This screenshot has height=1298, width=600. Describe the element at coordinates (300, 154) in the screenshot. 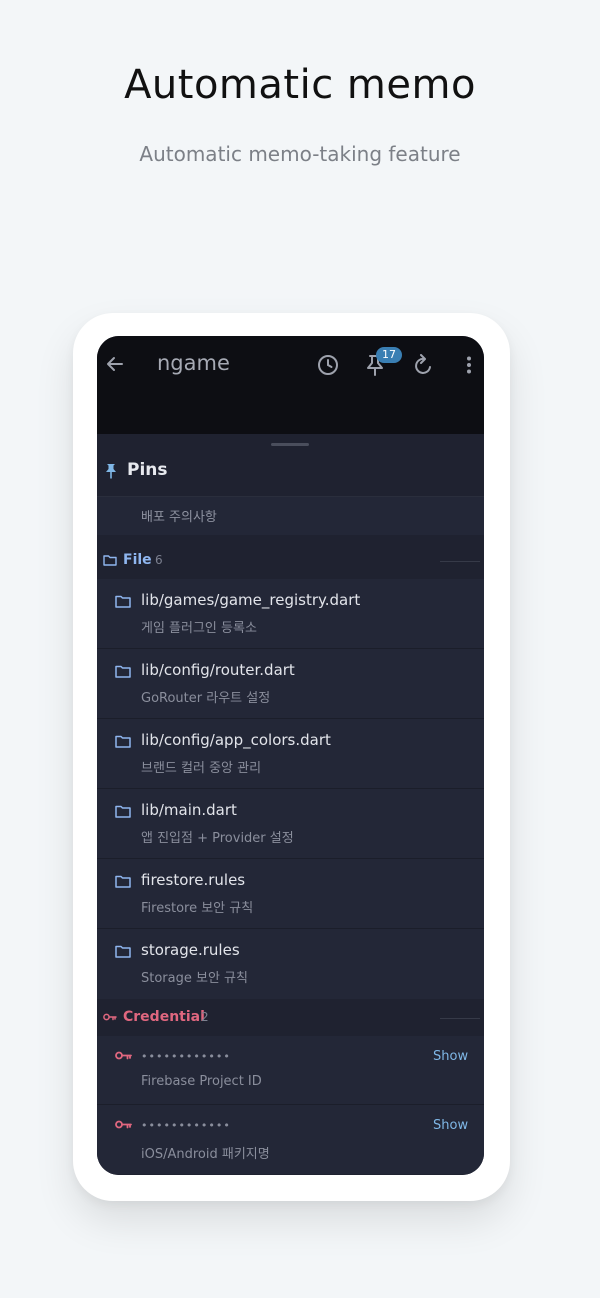

I see `promo-subline: Automatic memo-taking feature` at that location.